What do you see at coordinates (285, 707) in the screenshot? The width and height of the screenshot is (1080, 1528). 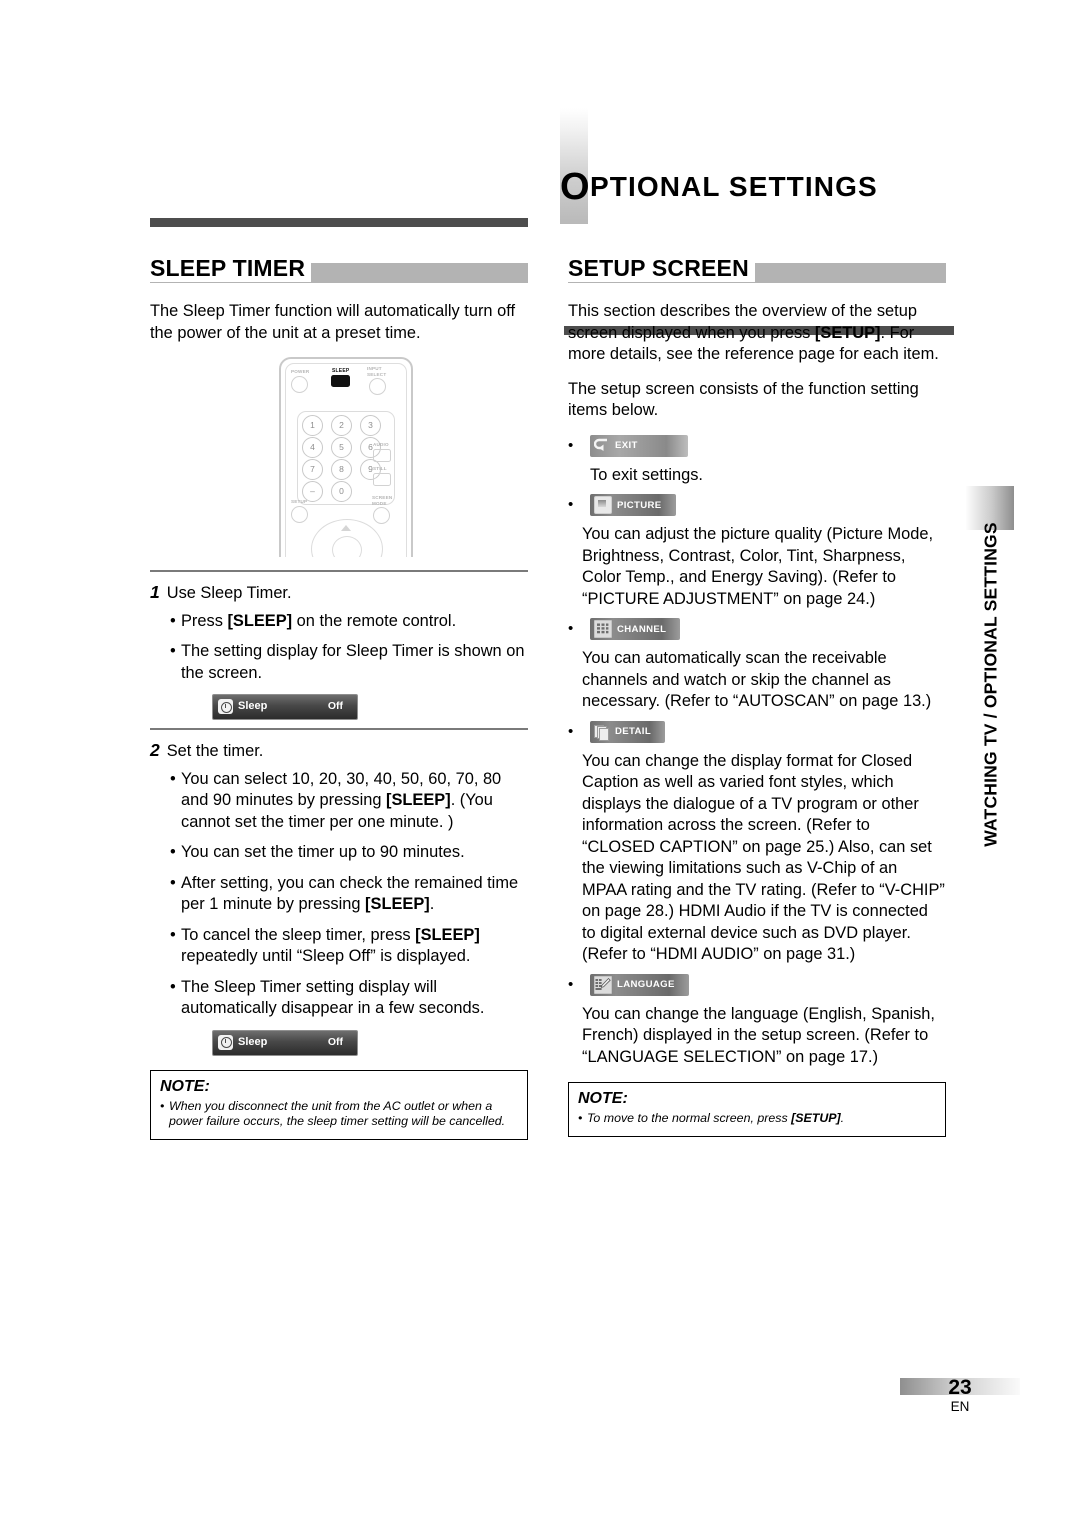 I see `sleep-osd-banner-1: Sleep Off` at bounding box center [285, 707].